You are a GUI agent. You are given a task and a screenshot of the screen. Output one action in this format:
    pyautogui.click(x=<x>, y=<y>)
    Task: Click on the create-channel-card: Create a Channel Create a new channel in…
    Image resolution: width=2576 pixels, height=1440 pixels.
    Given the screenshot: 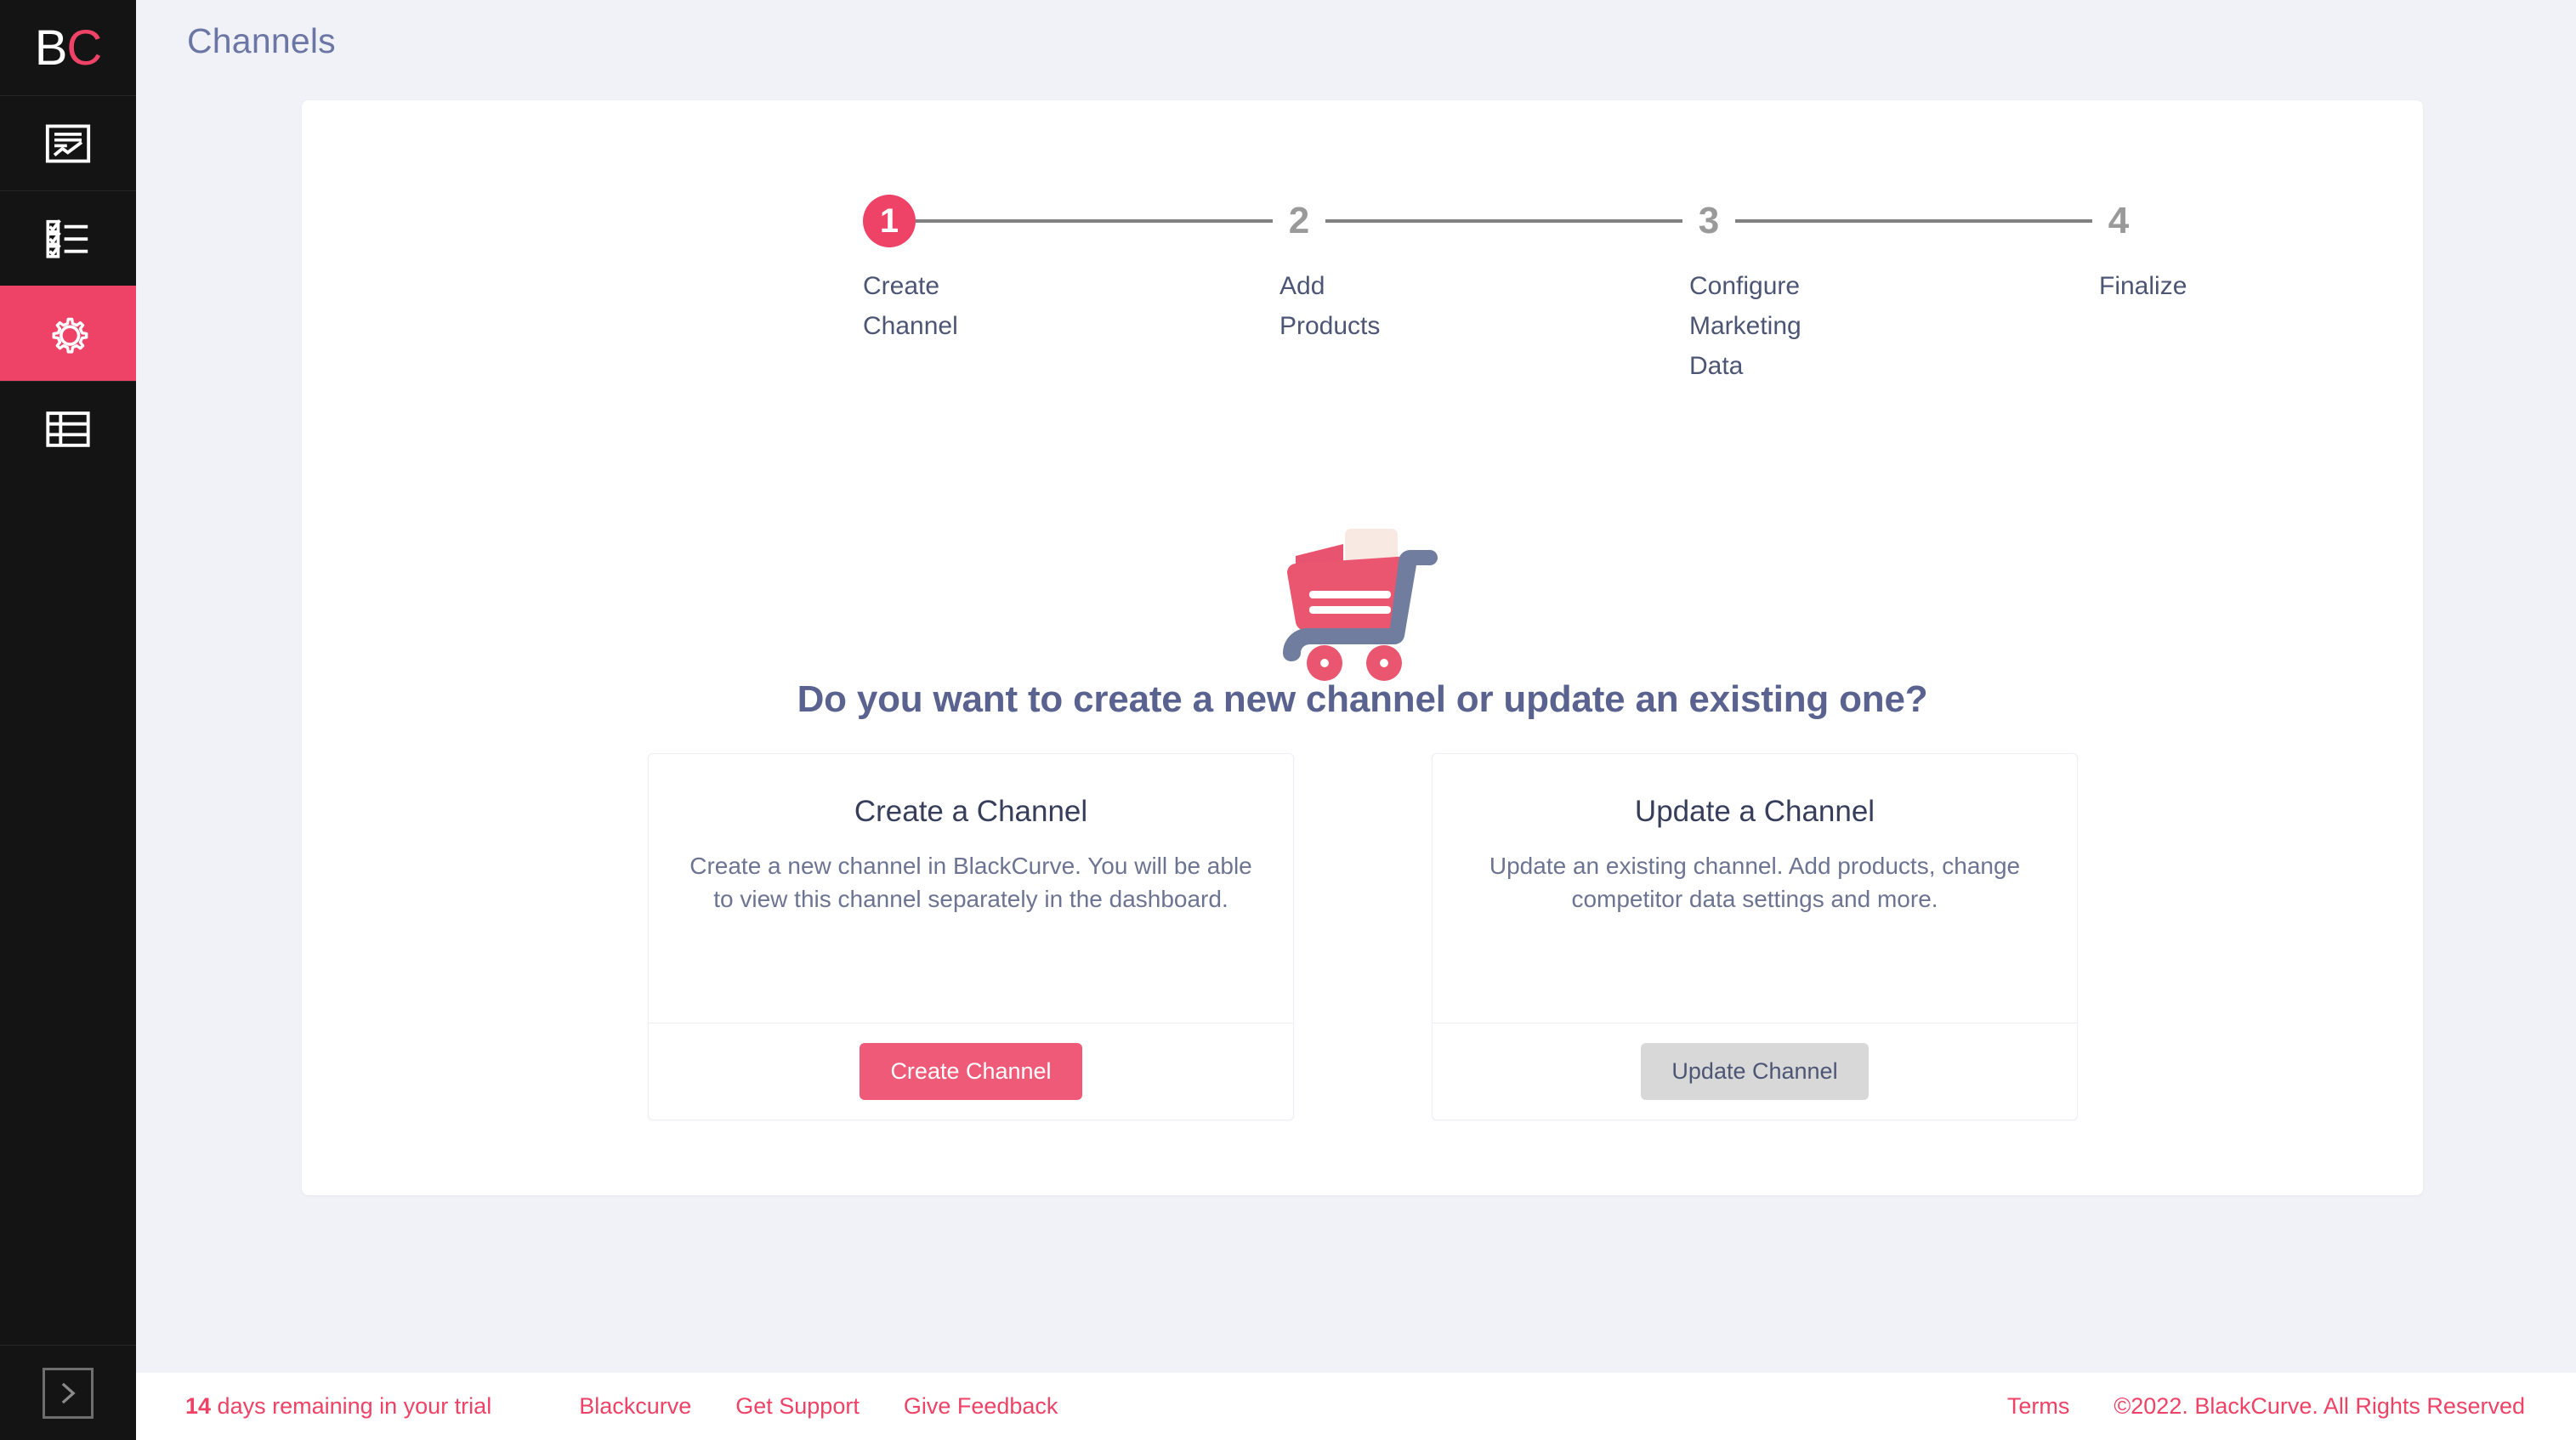 What is the action you would take?
    pyautogui.click(x=971, y=936)
    